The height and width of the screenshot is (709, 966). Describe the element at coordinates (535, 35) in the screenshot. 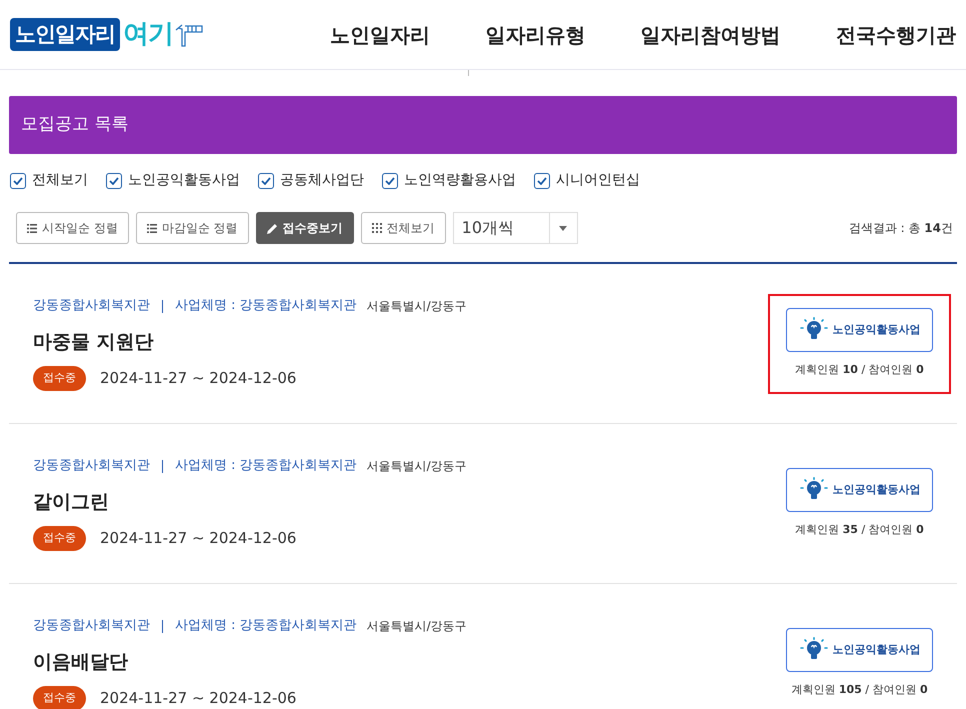

I see `nav-link: 일자리유형` at that location.